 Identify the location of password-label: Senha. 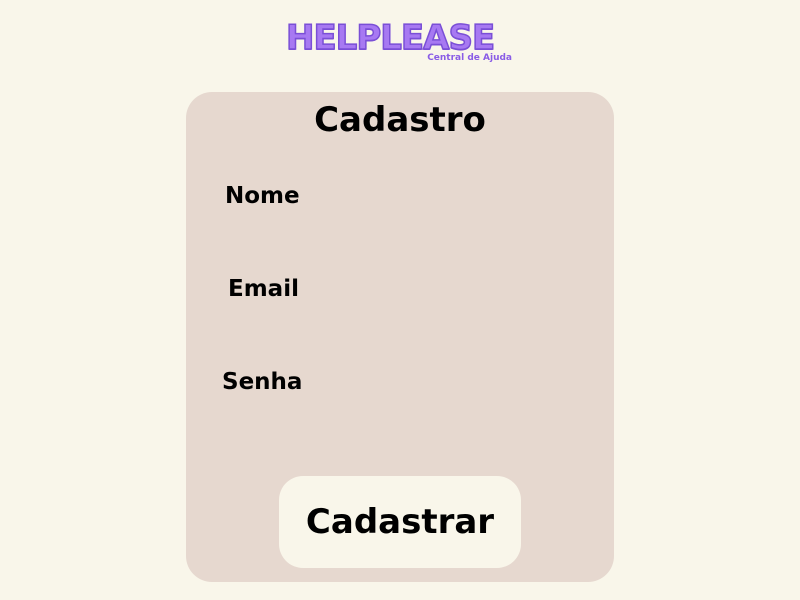
(262, 382).